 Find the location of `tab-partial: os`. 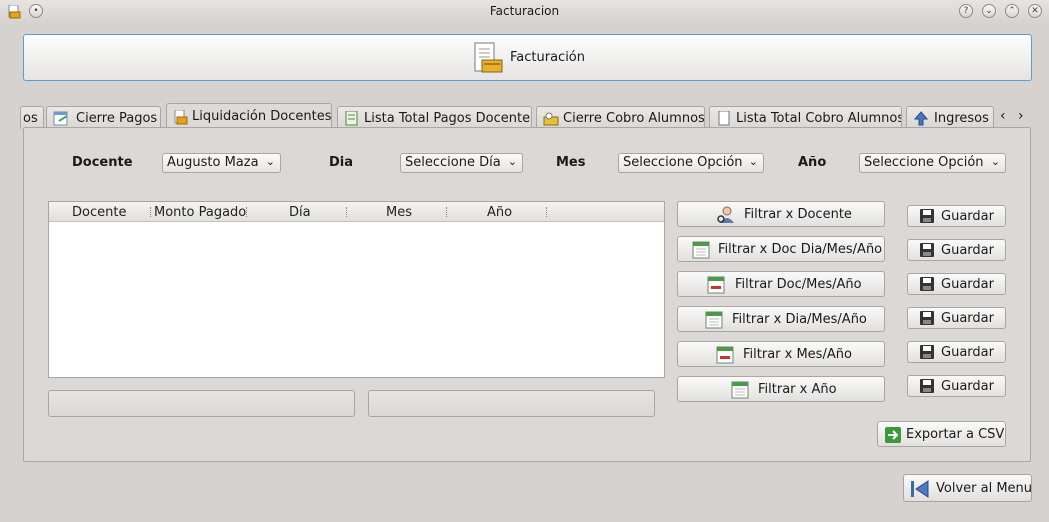

tab-partial: os is located at coordinates (32, 117).